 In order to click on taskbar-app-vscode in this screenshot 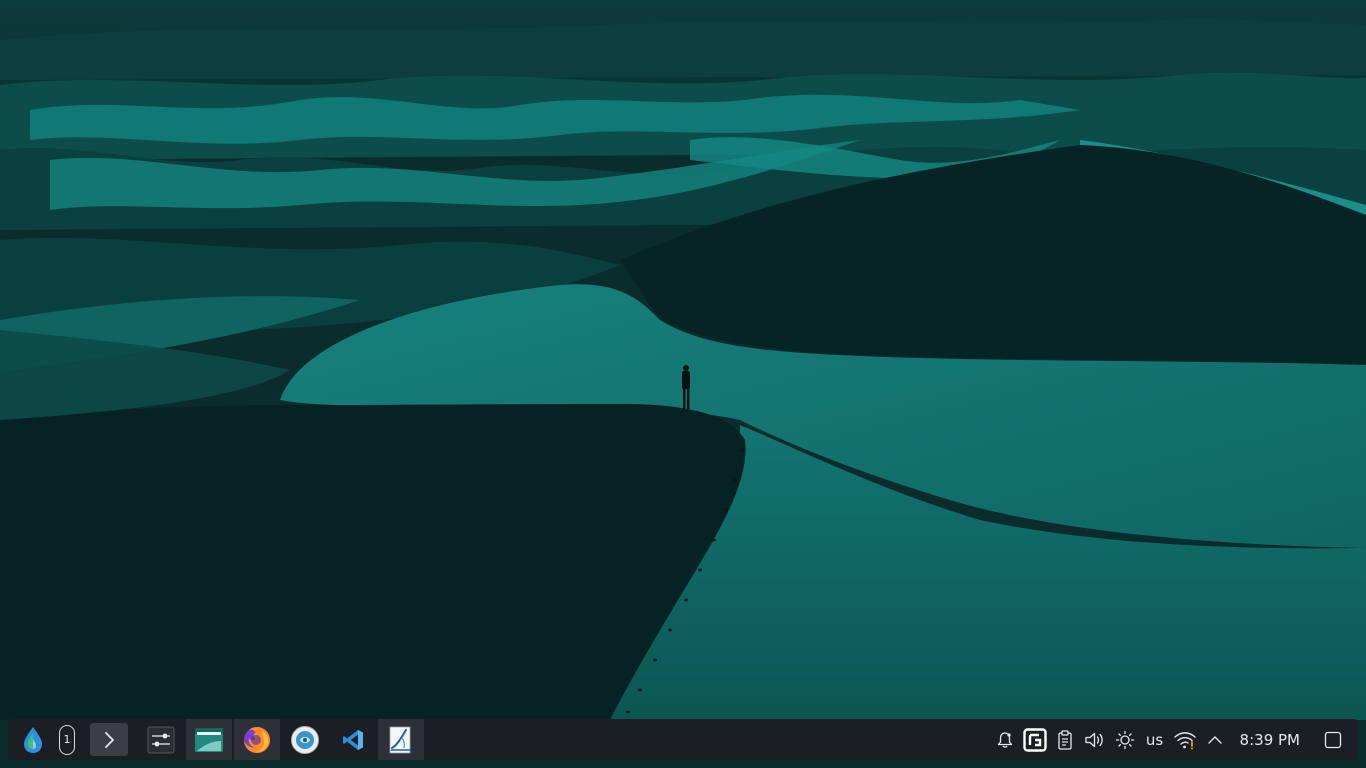, I will do `click(353, 739)`.